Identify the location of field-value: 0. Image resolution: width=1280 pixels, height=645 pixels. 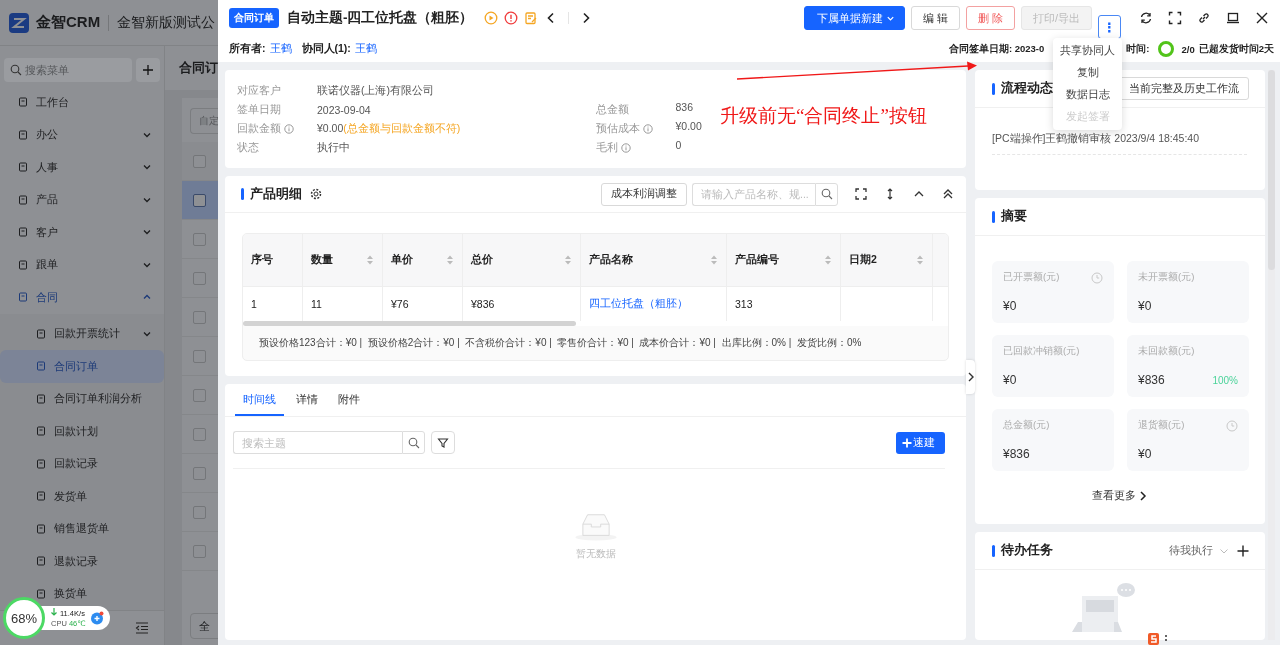
(678, 144).